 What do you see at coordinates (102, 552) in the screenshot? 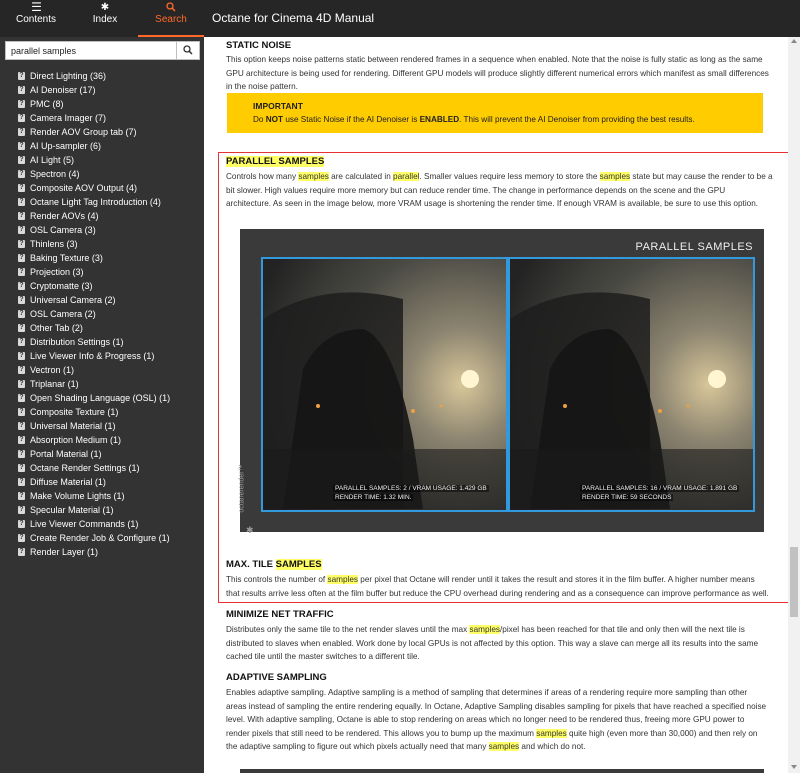
I see `search-result-item: ? Render Layer (1)` at bounding box center [102, 552].